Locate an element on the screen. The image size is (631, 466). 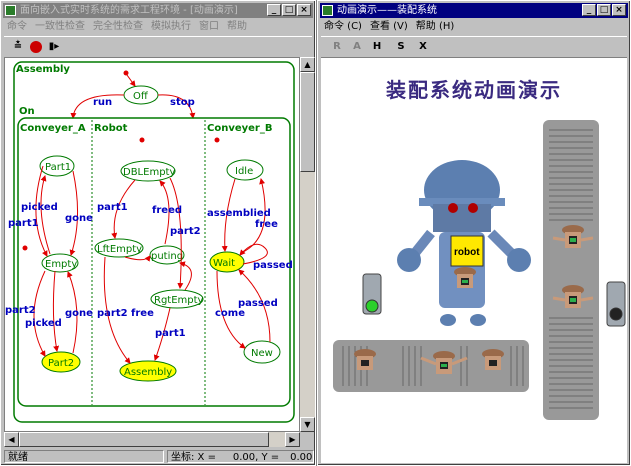
horizontal-scrollbar: ◀ ▶ is located at coordinates (152, 439).